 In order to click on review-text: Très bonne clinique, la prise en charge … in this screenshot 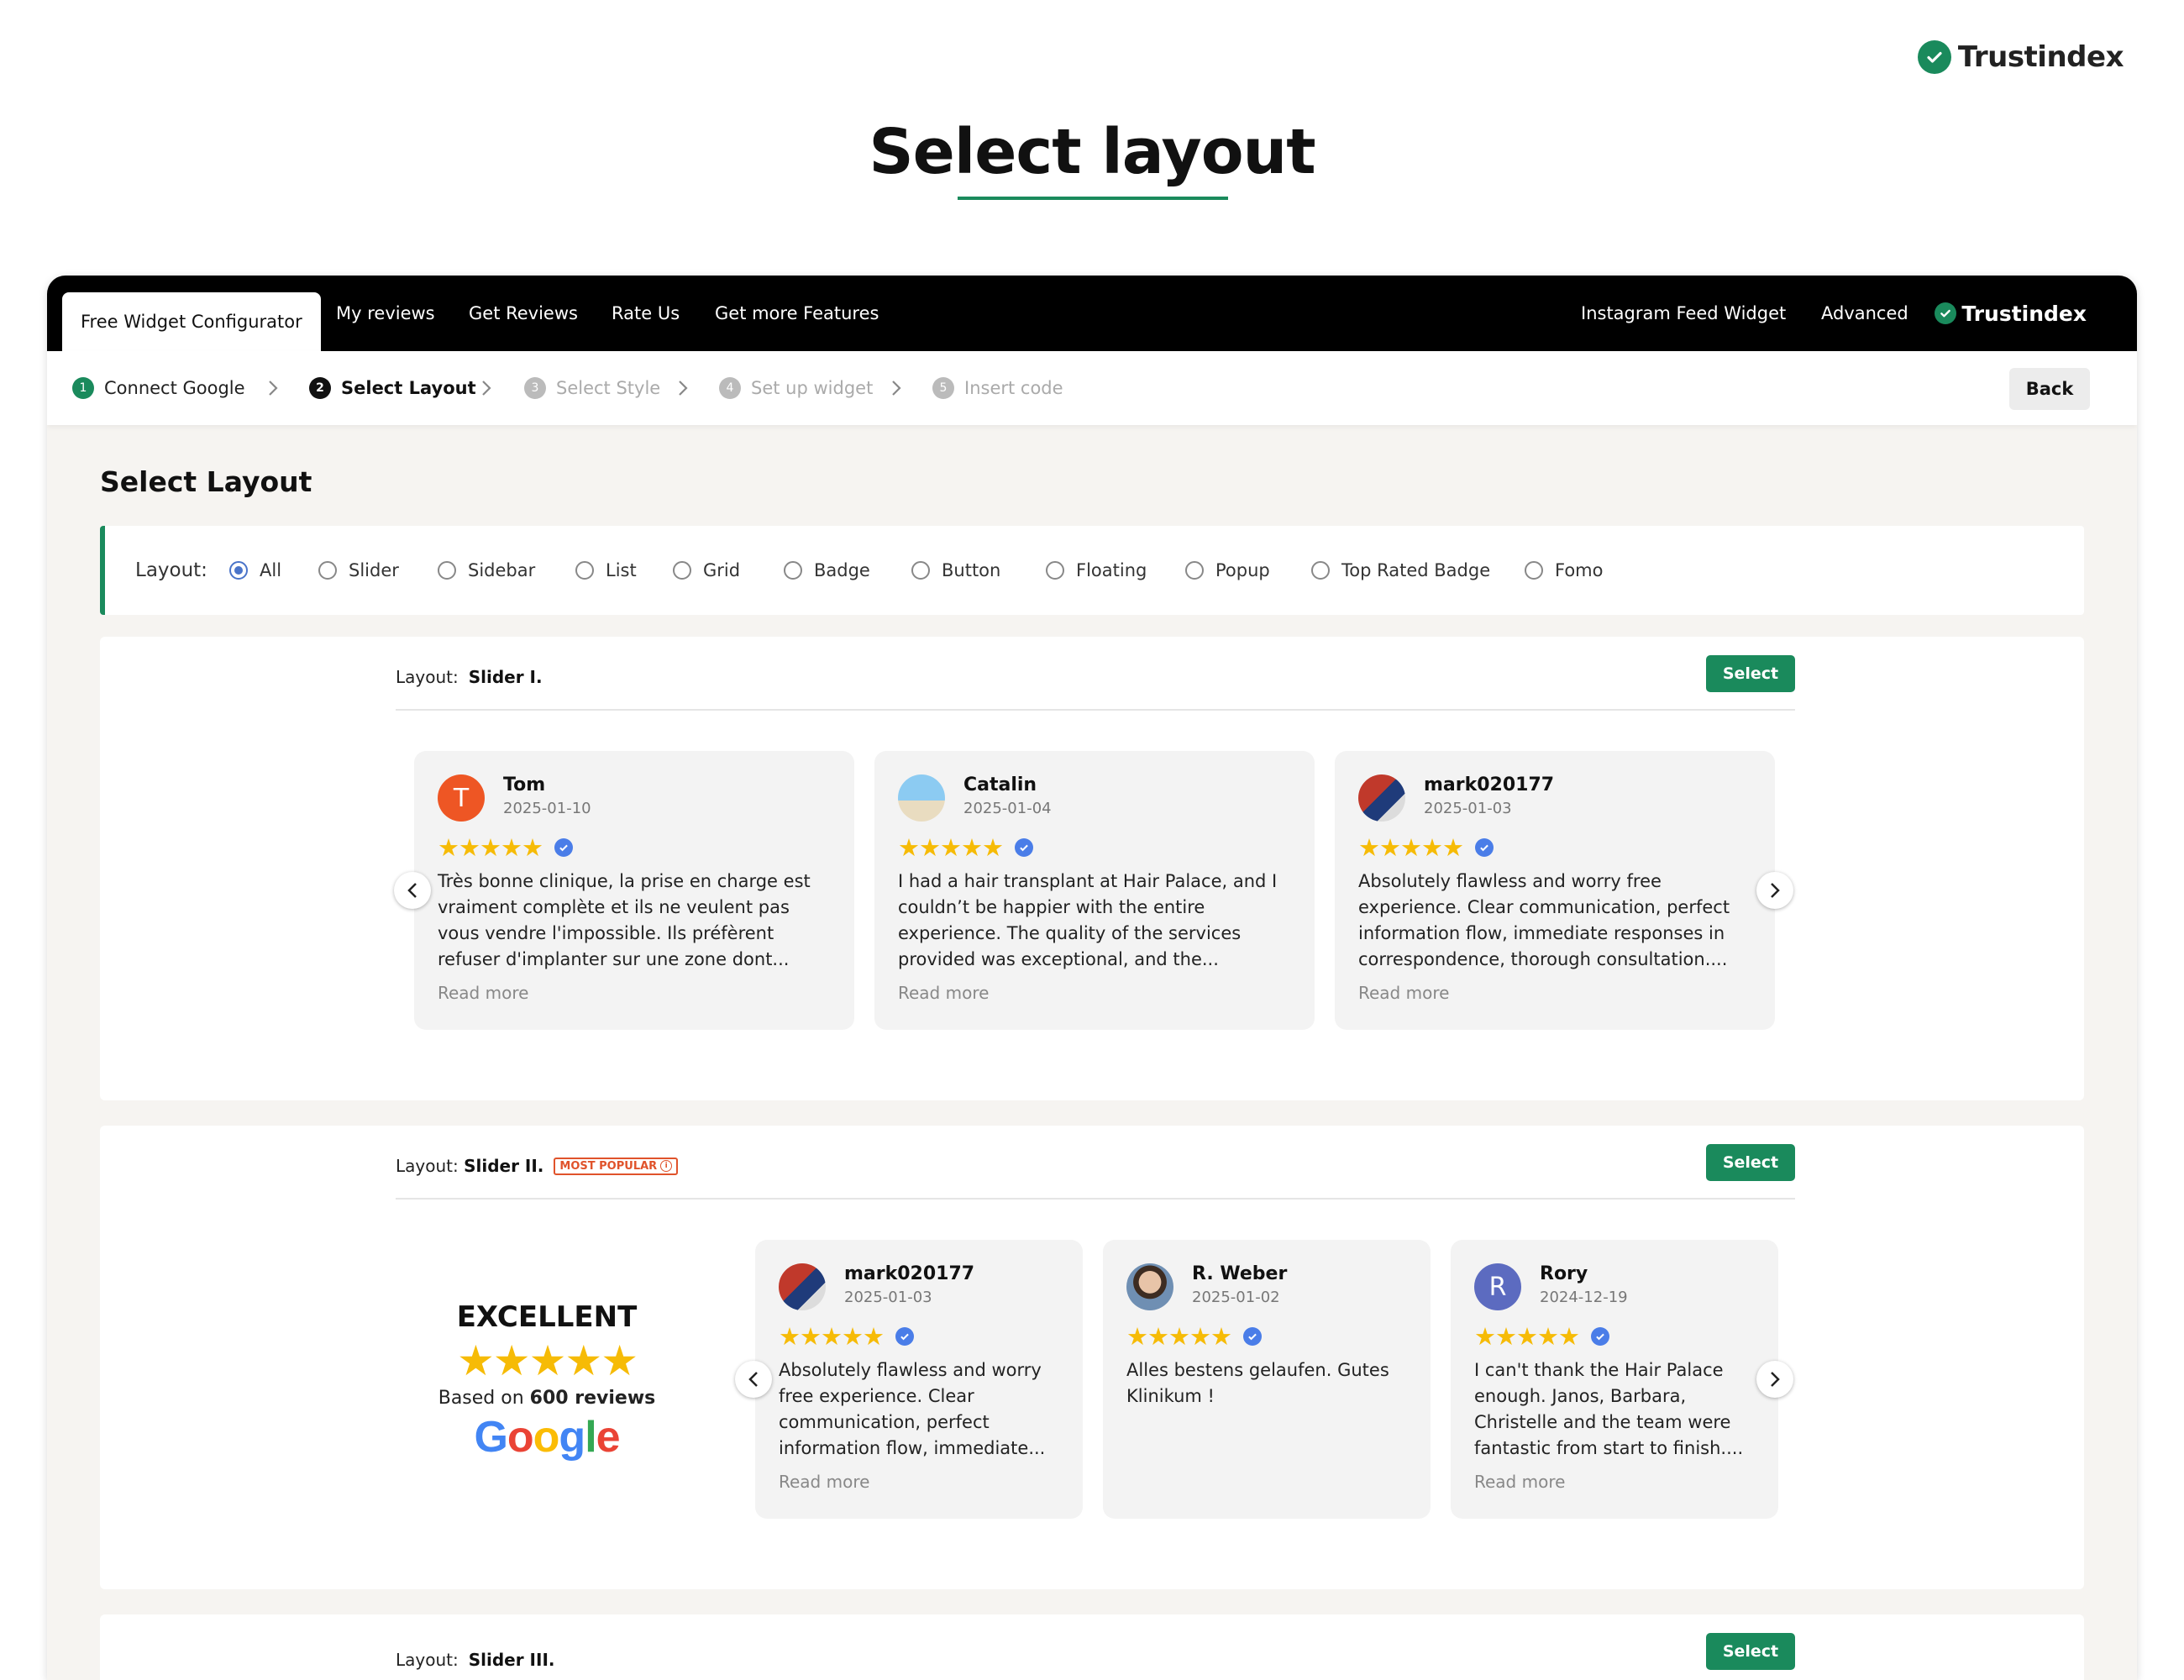, I will do `click(624, 920)`.